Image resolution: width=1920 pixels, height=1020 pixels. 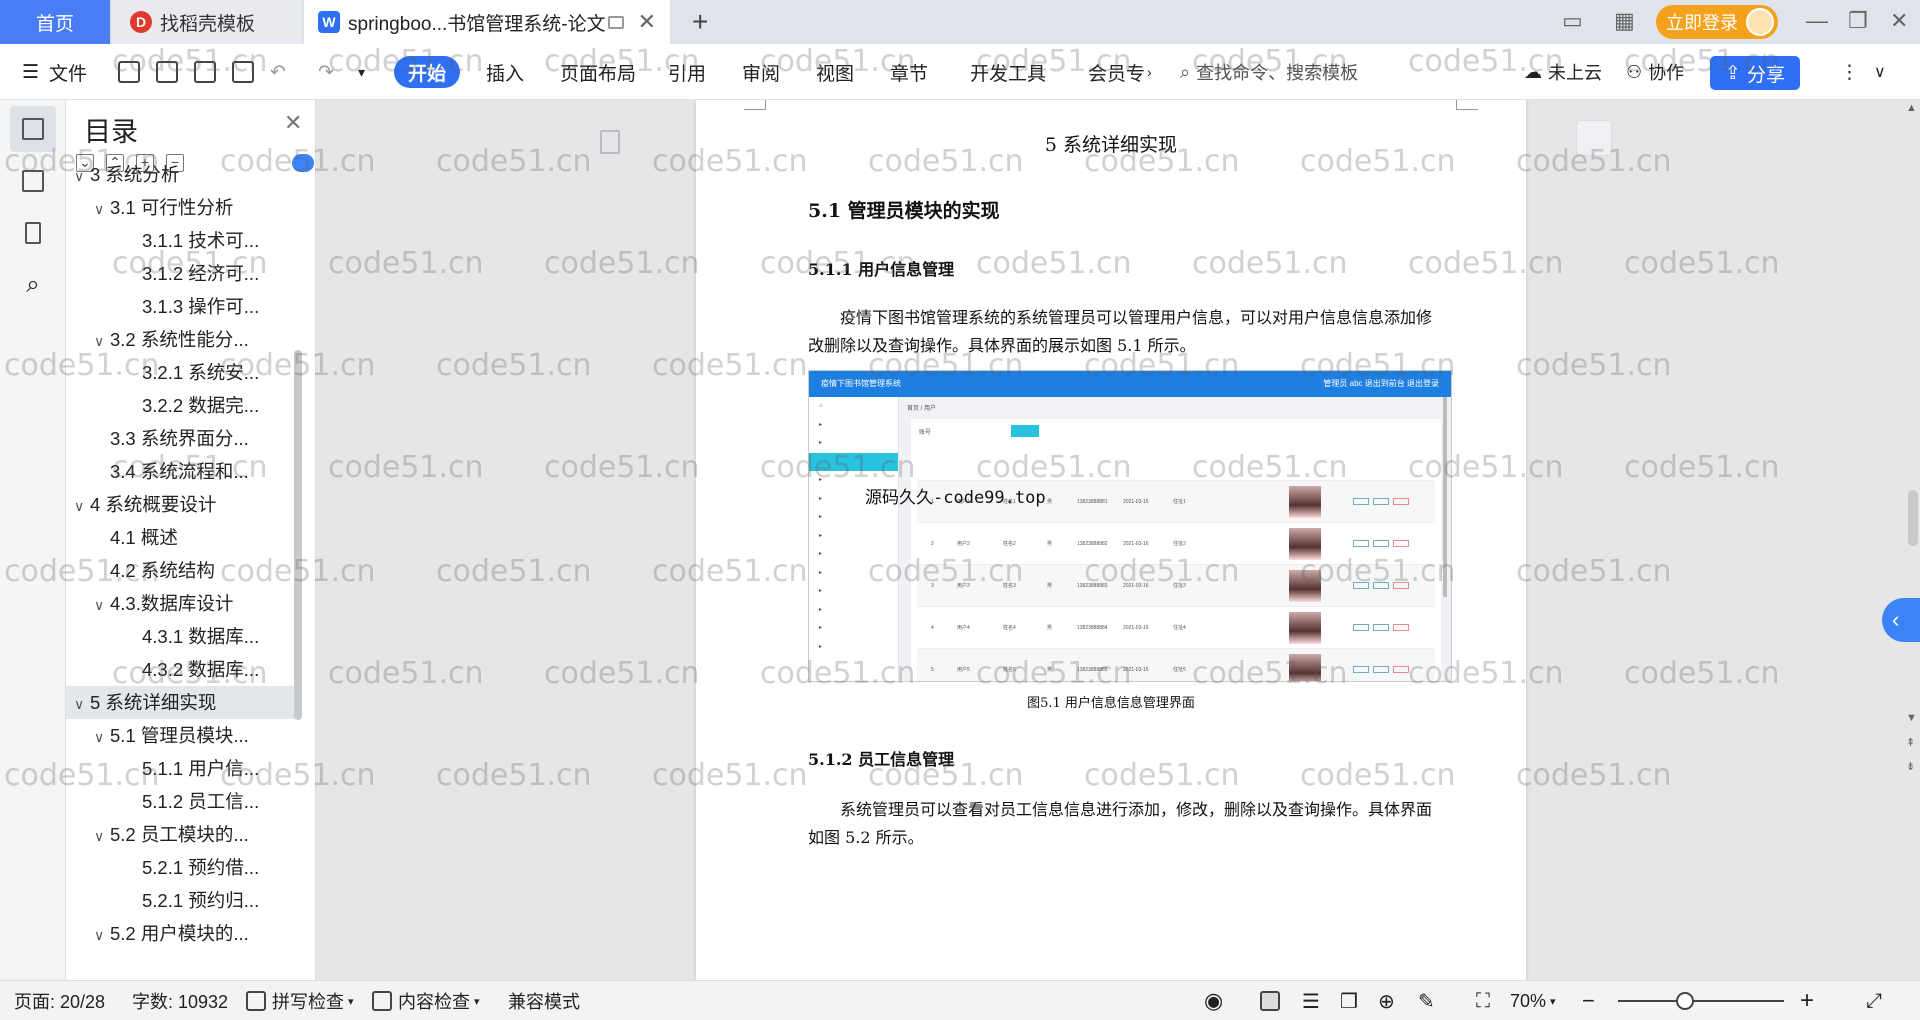 What do you see at coordinates (33, 181) in the screenshot?
I see `navigation-button` at bounding box center [33, 181].